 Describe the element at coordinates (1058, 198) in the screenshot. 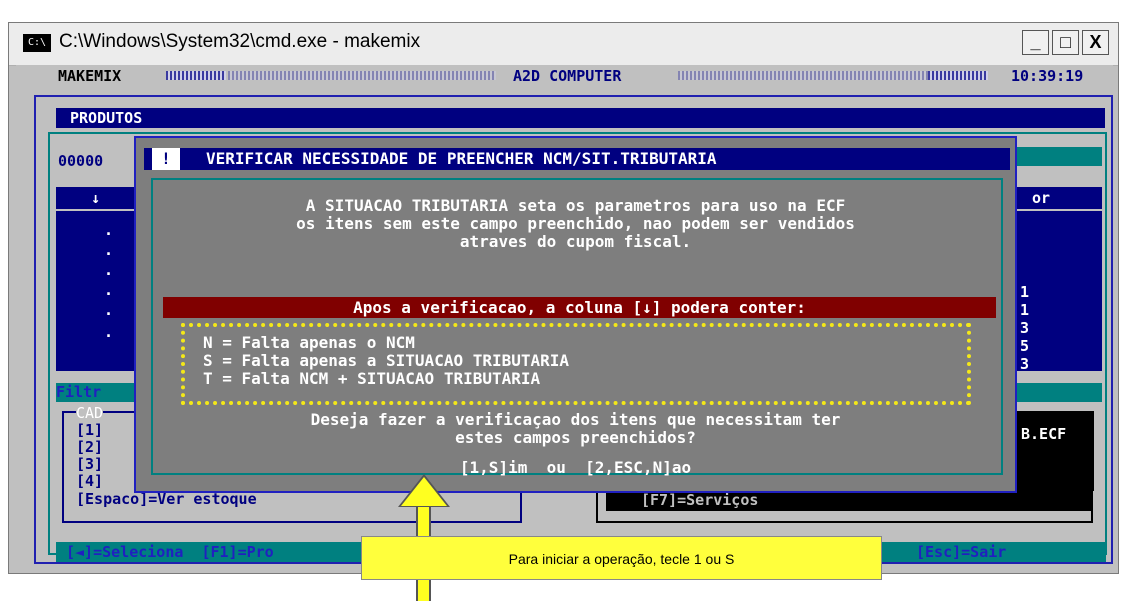

I see `column-header-right: or` at that location.